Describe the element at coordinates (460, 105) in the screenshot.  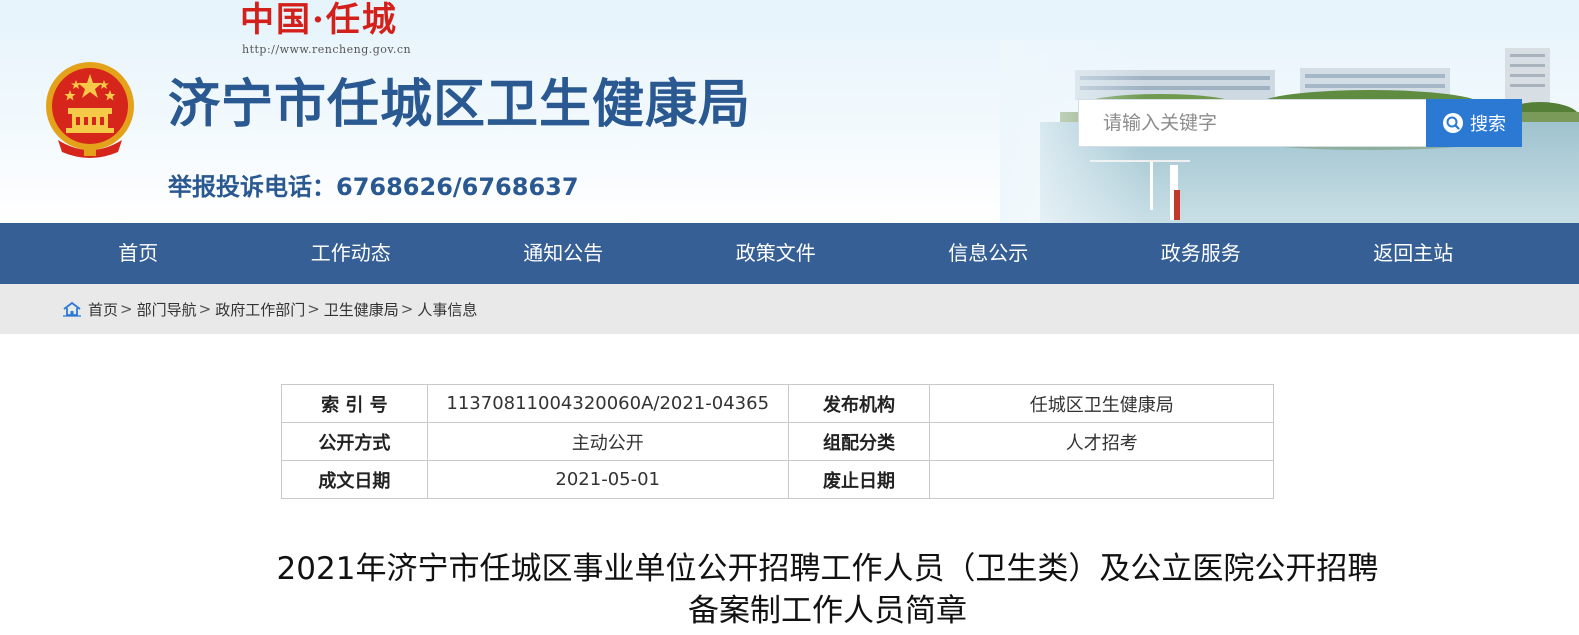
I see `site-title: 济宁市任城区卫生健康局` at that location.